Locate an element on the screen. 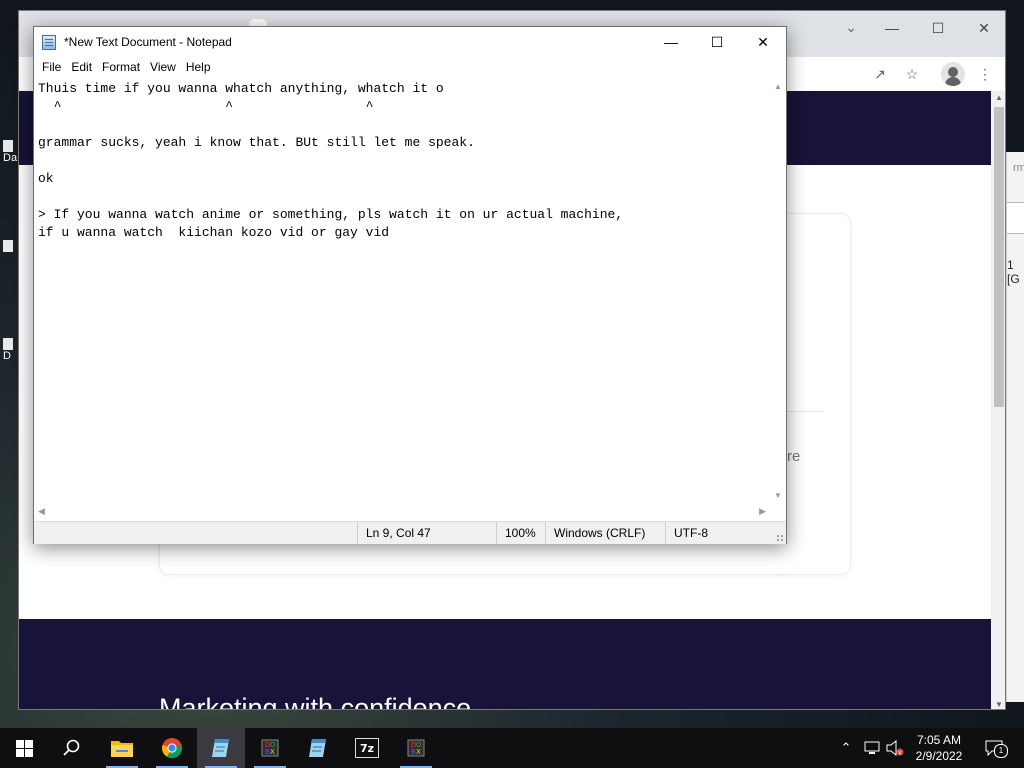  bookmark-star-icon: ☆ is located at coordinates (912, 74).